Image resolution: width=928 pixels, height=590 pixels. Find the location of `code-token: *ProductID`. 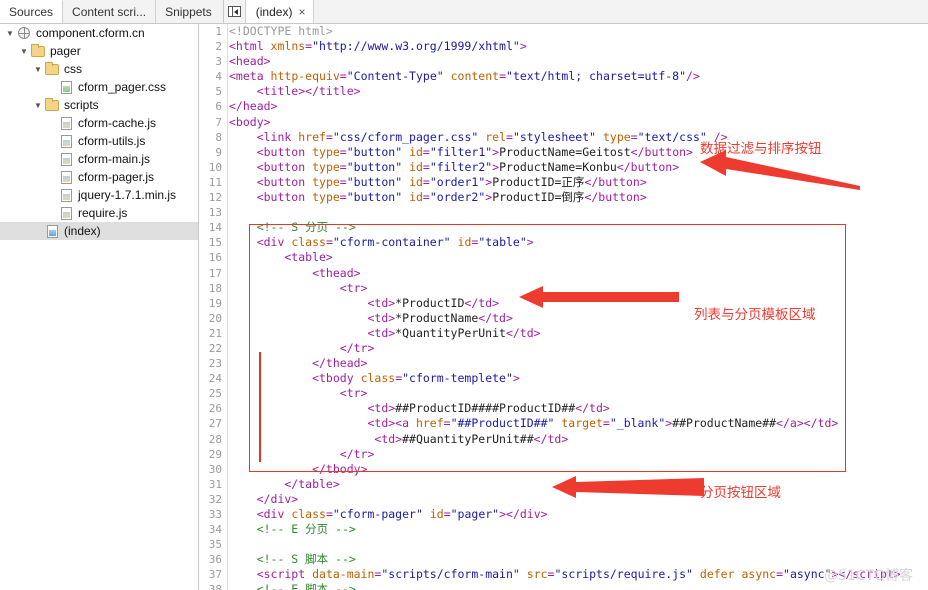

code-token: *ProductID is located at coordinates (430, 302).